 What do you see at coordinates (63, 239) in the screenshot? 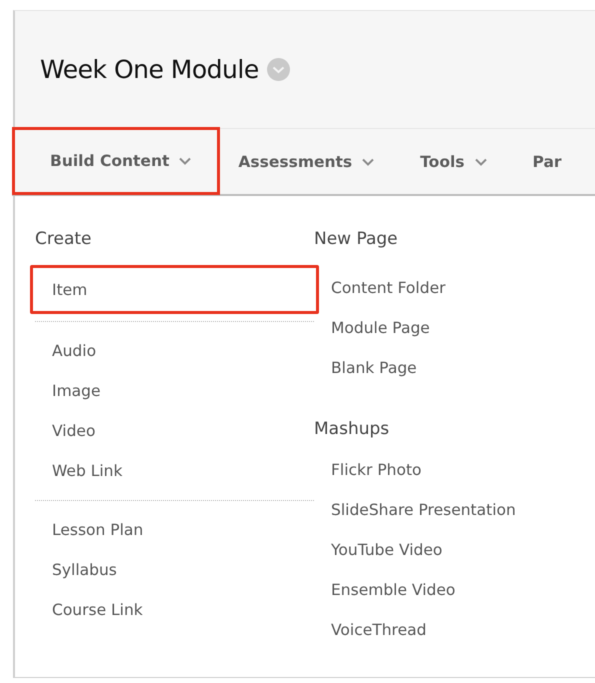
I see `section-heading: Create` at bounding box center [63, 239].